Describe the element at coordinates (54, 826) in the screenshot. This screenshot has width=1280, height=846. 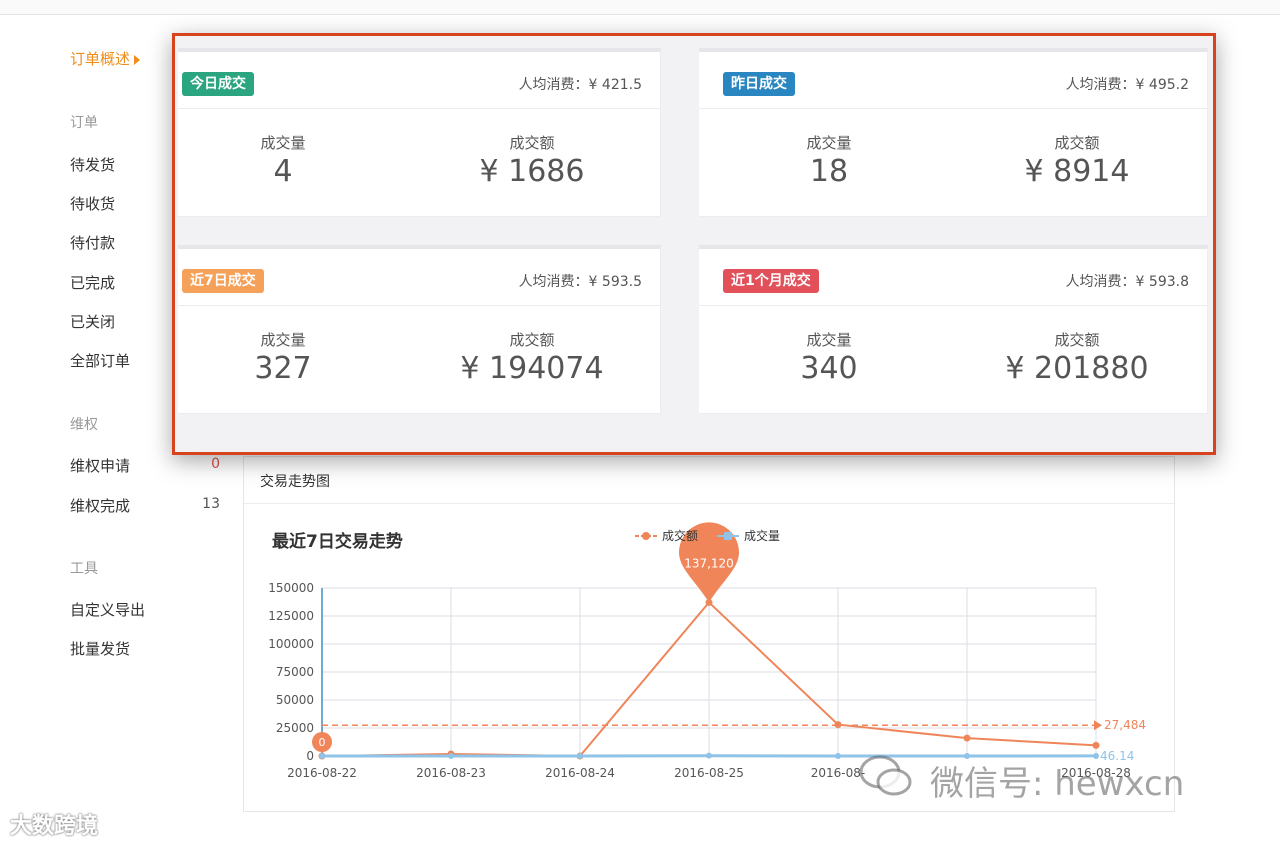
I see `watermark-left: 大数跨境` at that location.